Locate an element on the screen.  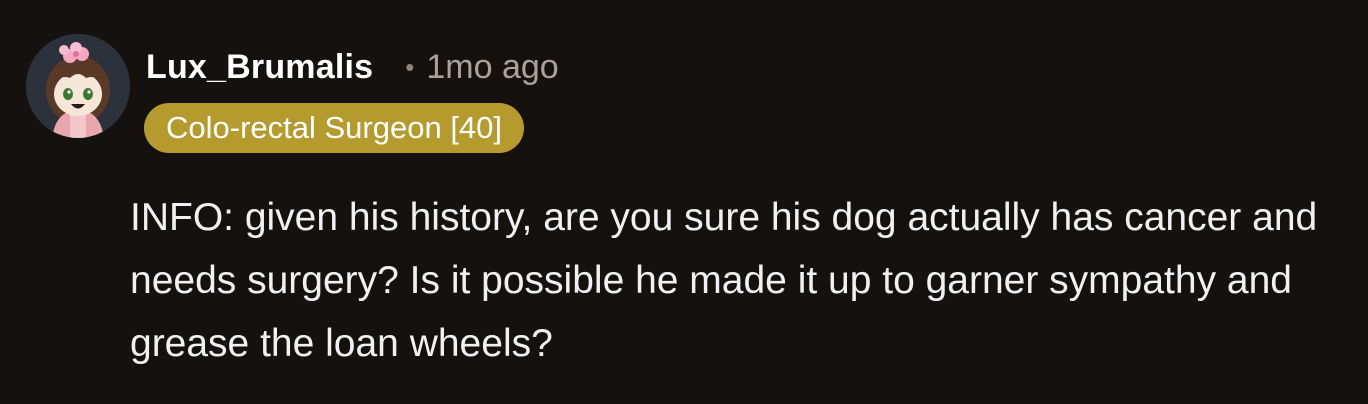
username-link: Lux_Brumalis is located at coordinates (259, 67).